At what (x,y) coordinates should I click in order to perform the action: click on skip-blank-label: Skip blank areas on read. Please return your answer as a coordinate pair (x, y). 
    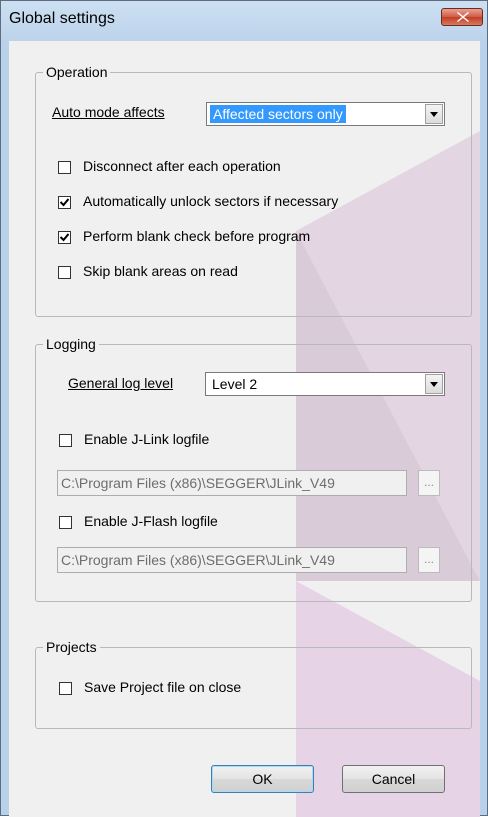
    Looking at the image, I should click on (160, 271).